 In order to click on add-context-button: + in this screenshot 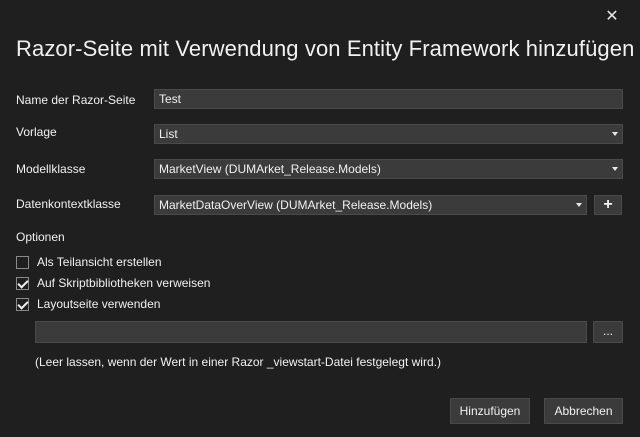, I will do `click(608, 205)`.